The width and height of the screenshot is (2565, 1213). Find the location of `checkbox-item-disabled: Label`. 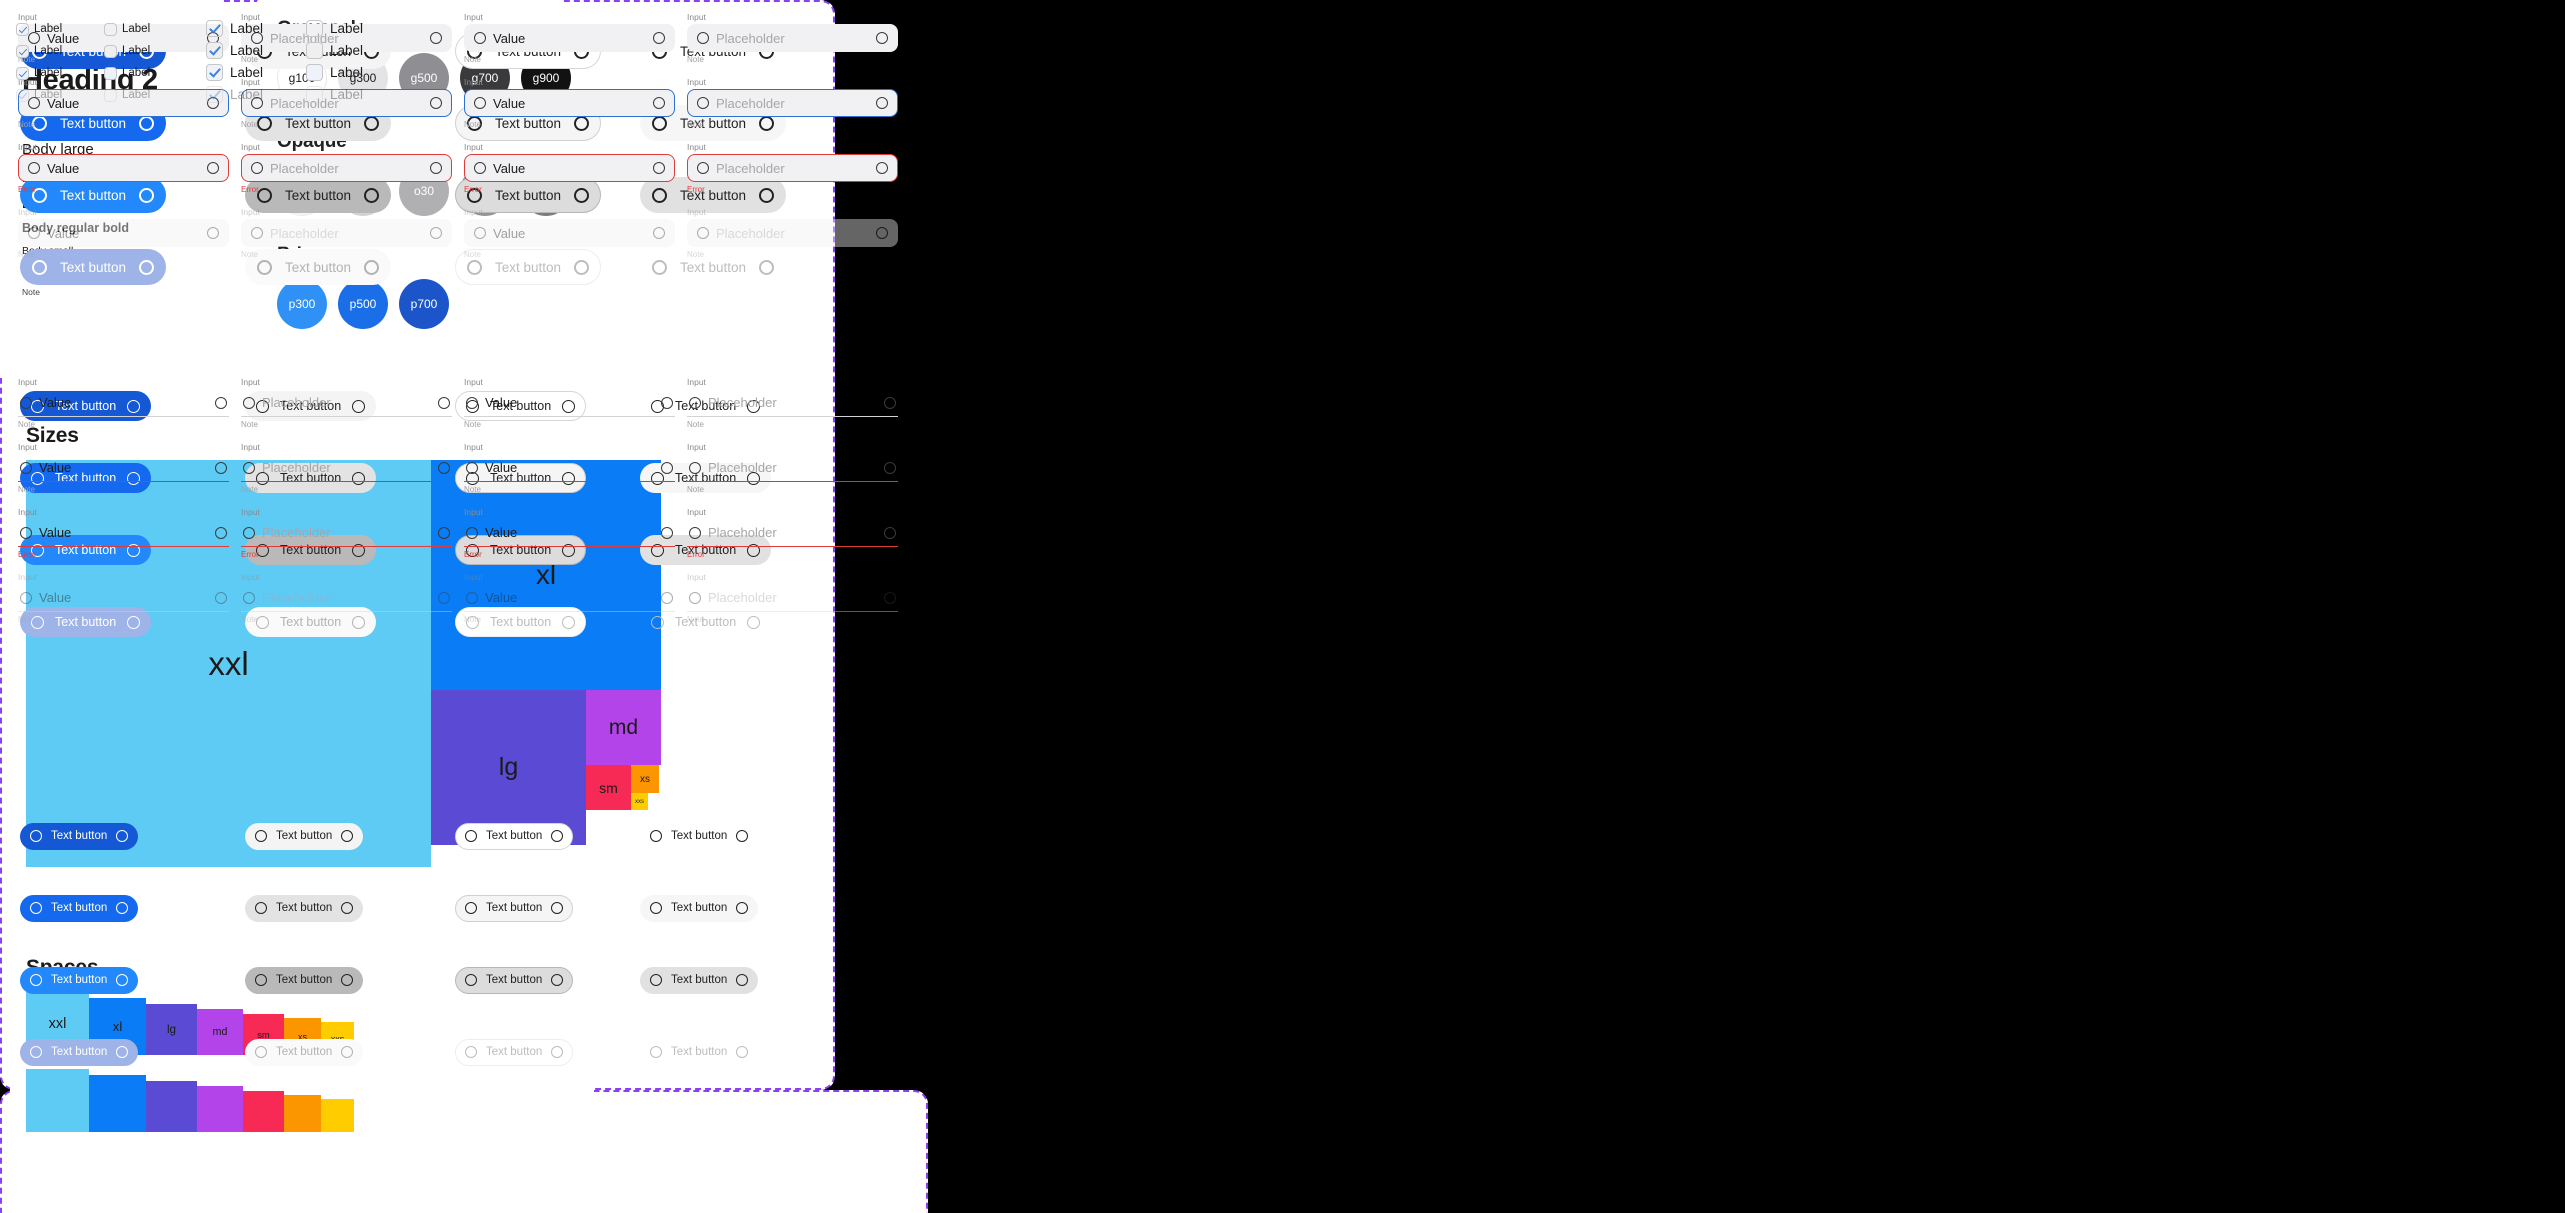

checkbox-item-disabled: Label is located at coordinates (60, 95).